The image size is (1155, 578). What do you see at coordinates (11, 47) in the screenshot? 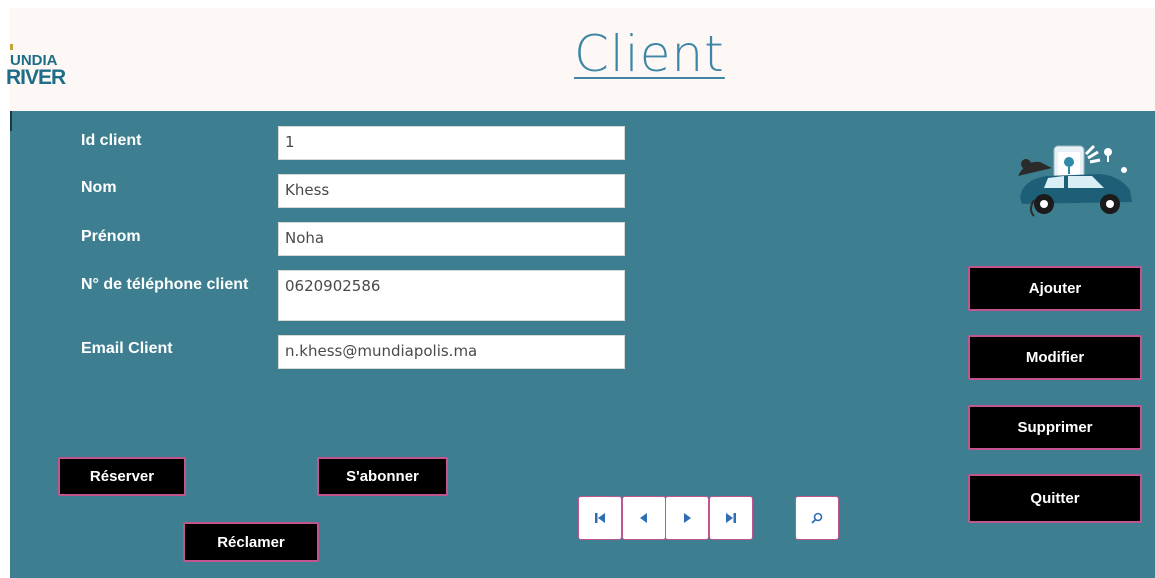
I see `logo-accent` at bounding box center [11, 47].